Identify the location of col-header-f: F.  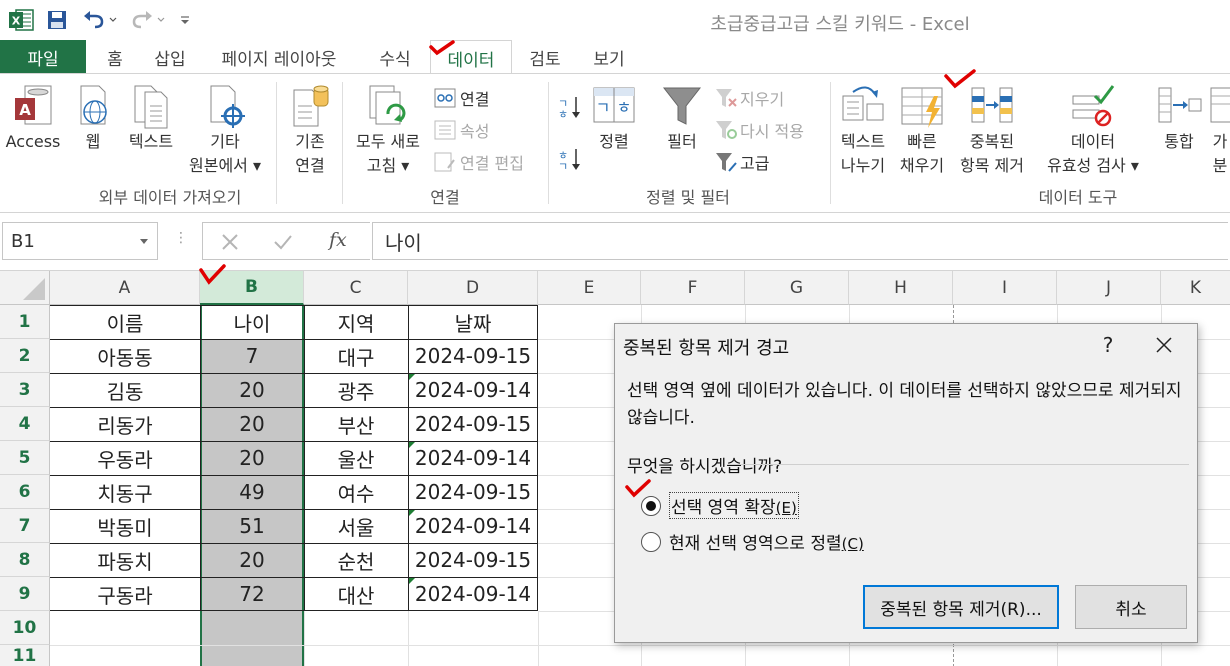
(693, 288).